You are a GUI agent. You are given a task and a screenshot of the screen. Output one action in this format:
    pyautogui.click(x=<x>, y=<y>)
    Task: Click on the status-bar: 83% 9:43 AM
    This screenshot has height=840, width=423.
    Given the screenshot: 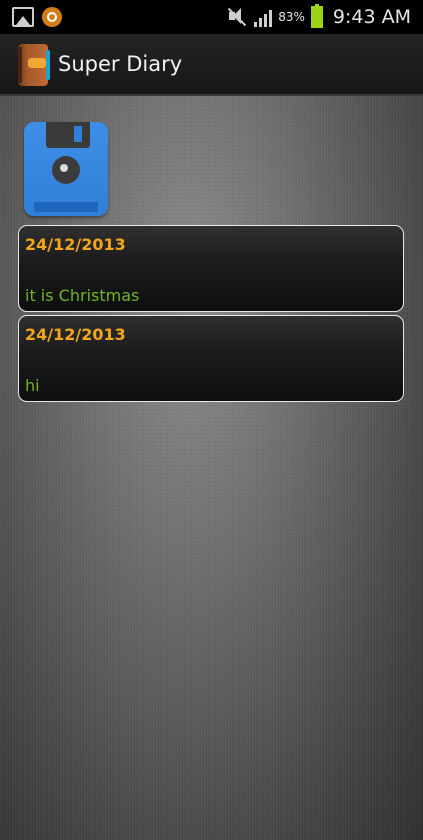 What is the action you would take?
    pyautogui.click(x=211, y=17)
    